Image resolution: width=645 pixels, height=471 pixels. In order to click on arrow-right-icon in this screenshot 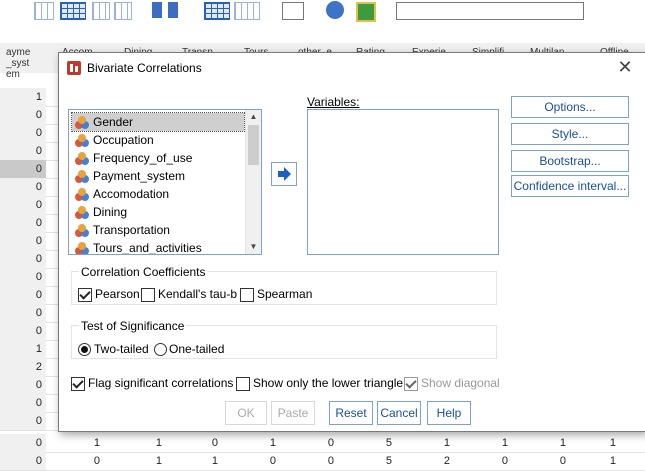, I will do `click(284, 174)`.